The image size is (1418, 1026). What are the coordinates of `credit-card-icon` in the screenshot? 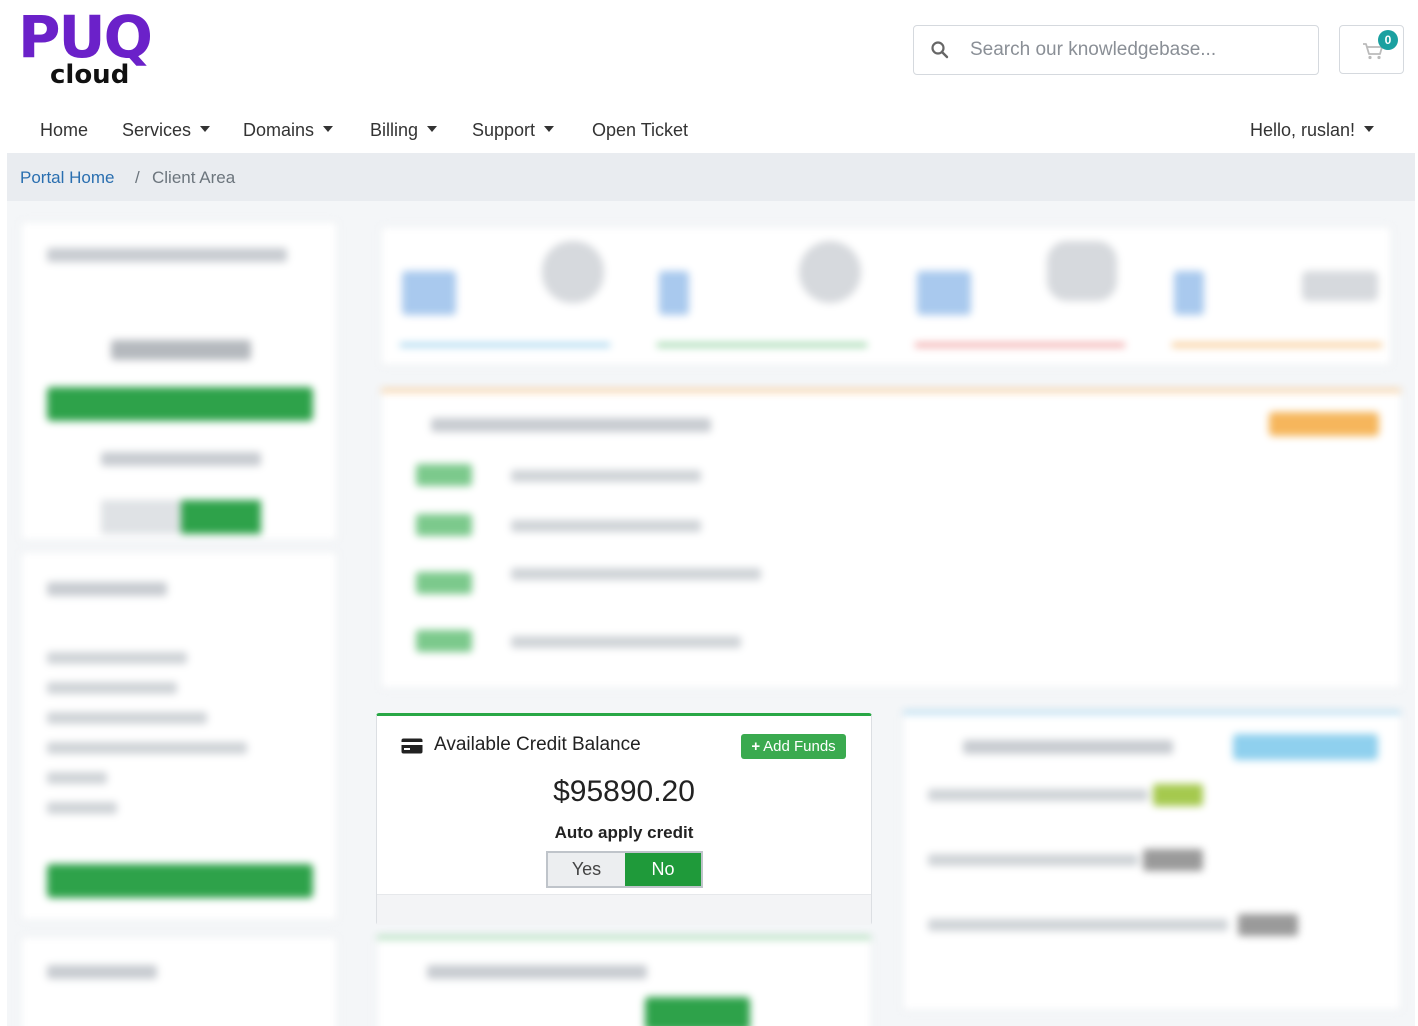 It's located at (412, 746).